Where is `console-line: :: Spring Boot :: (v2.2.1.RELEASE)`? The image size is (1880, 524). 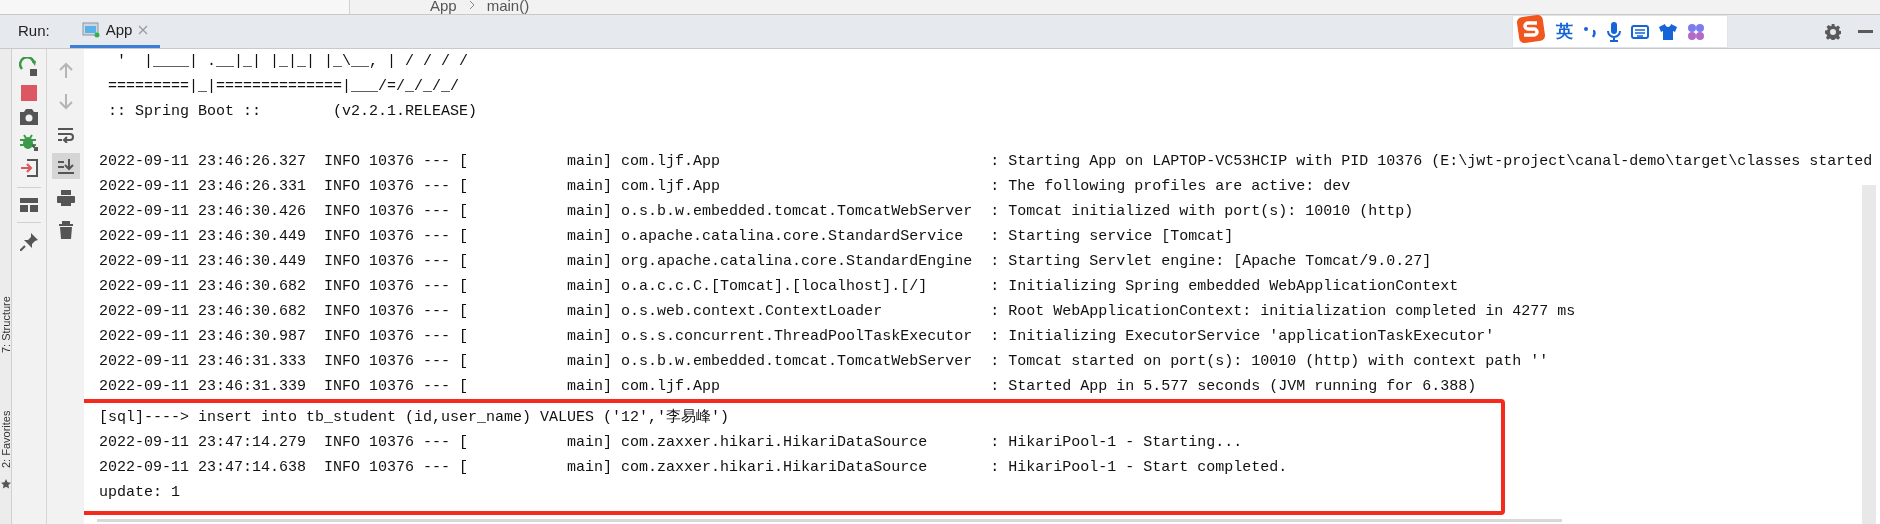
console-line: :: Spring Boot :: (v2.2.1.RELEASE) is located at coordinates (293, 112).